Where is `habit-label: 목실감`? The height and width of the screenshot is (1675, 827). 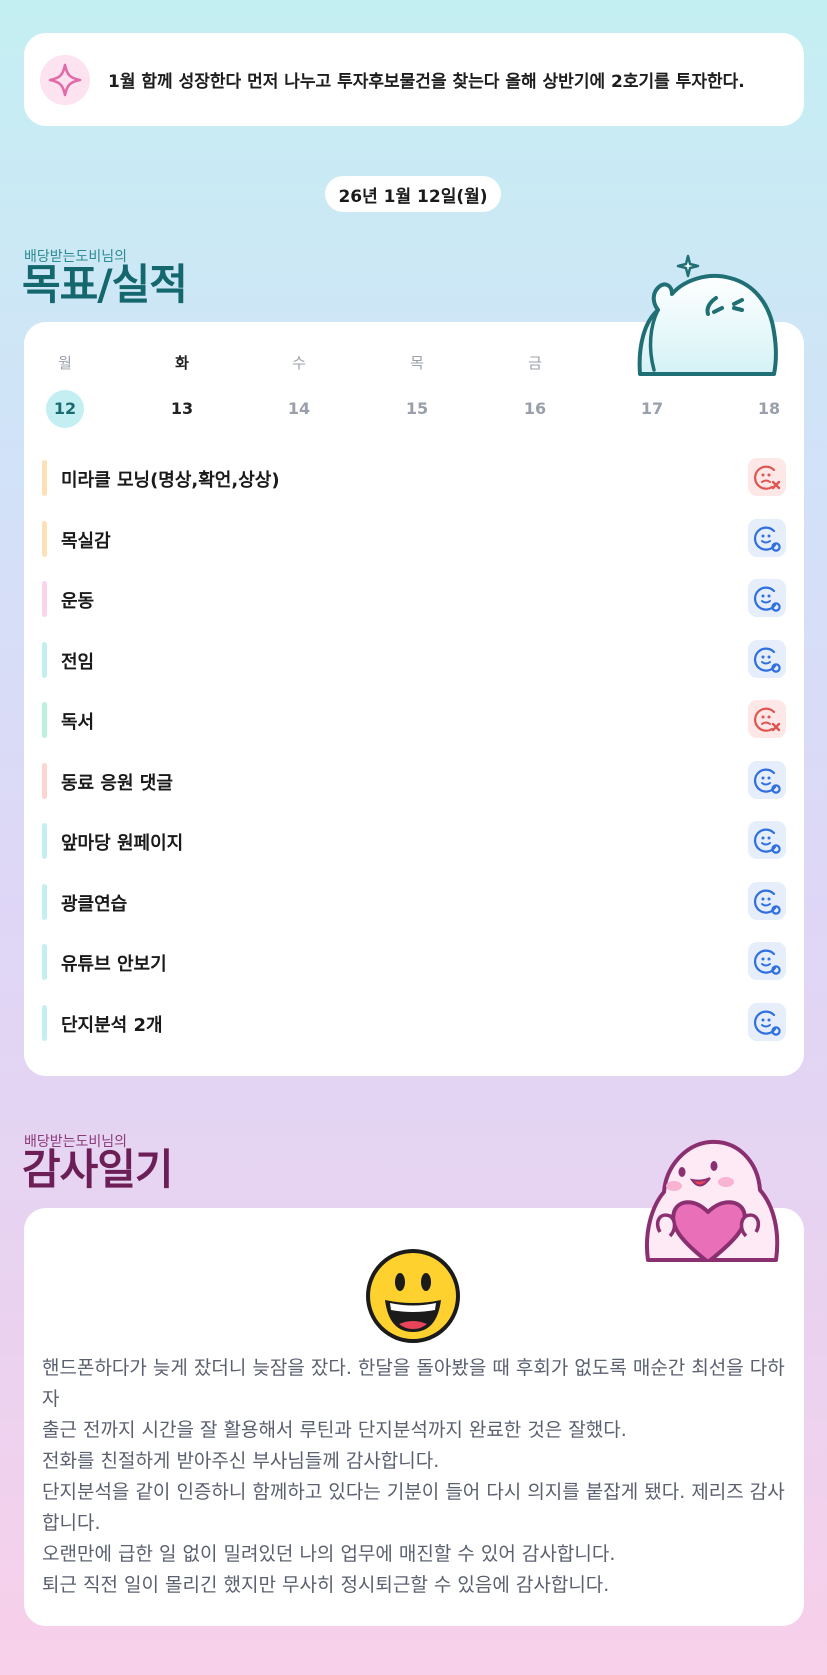
habit-label: 목실감 is located at coordinates (86, 541).